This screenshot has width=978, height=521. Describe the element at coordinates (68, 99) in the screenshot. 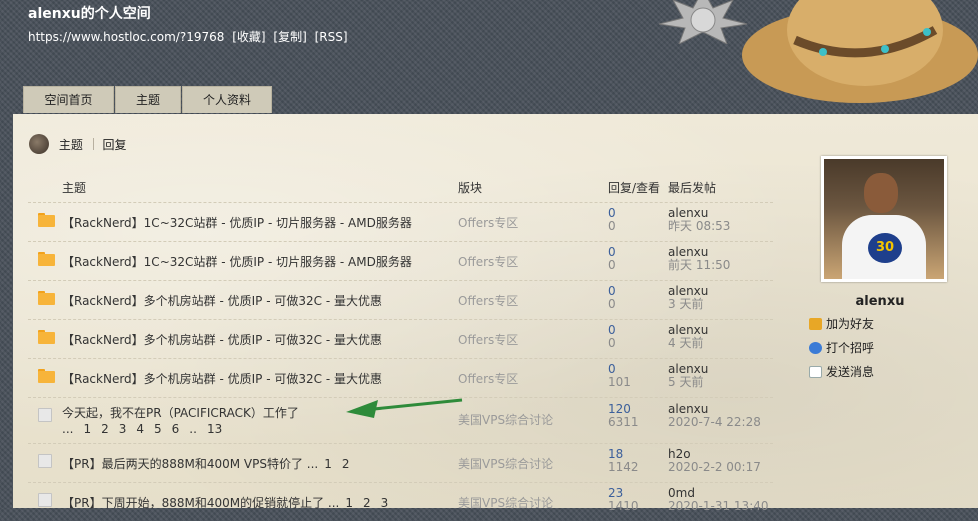

I see `tab-space-home: 空间首页` at that location.